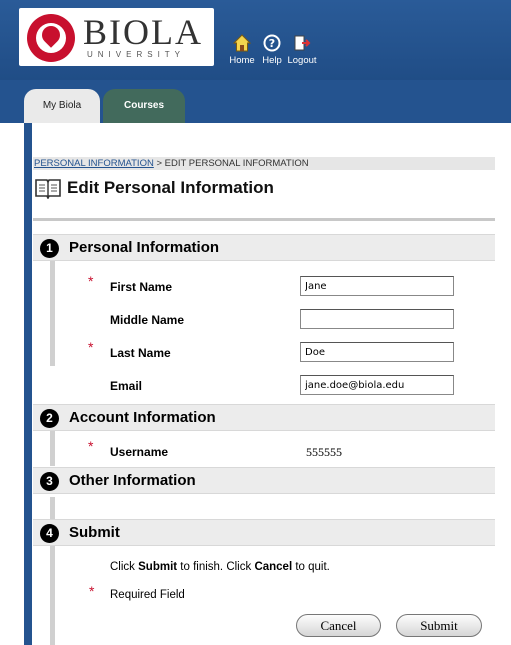 The width and height of the screenshot is (511, 645). I want to click on section-title: Account Information, so click(142, 417).